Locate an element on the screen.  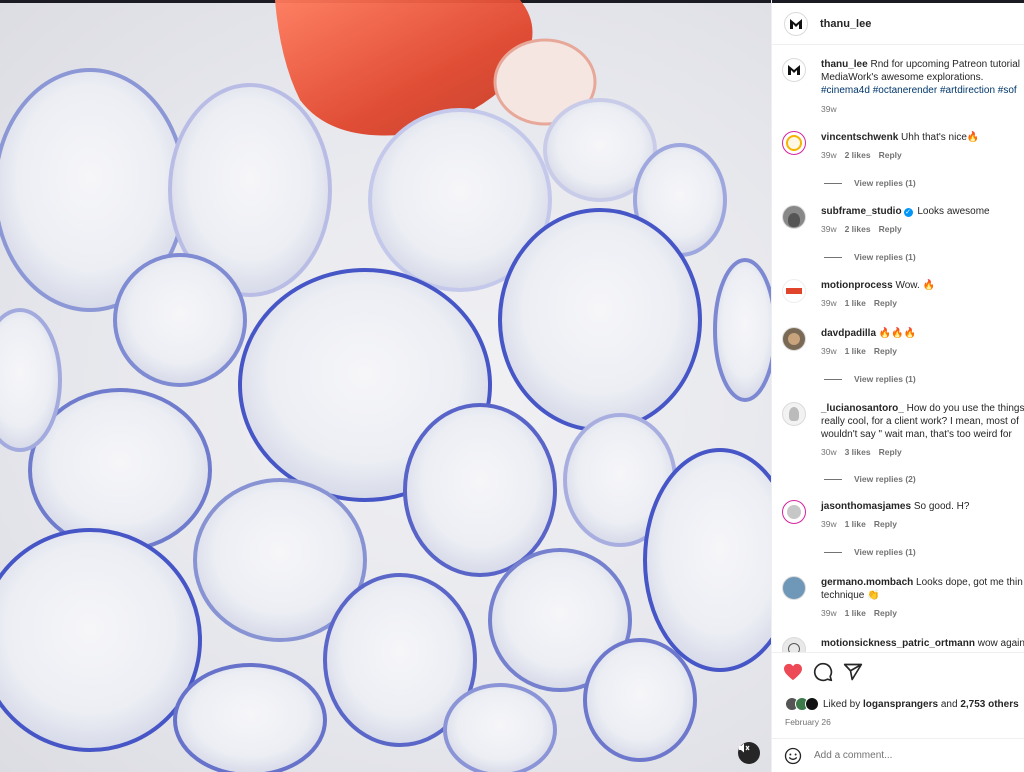
liker-avatars is located at coordinates (802, 704).